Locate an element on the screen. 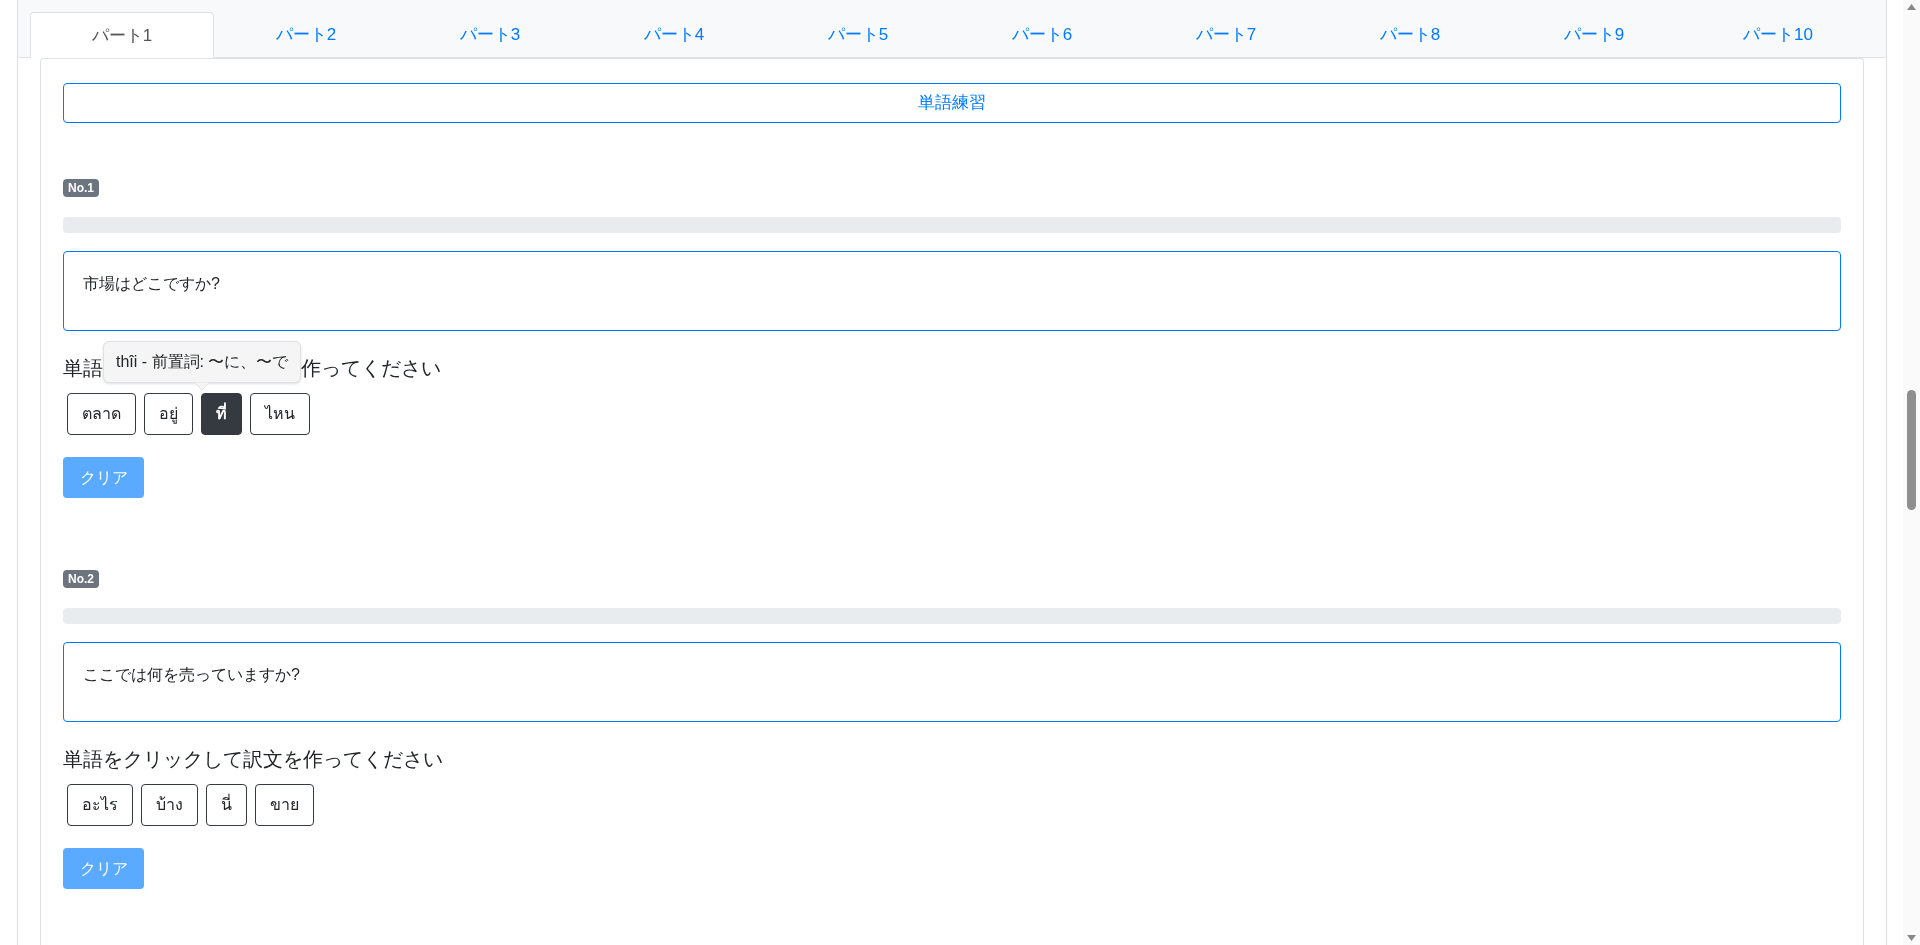 The height and width of the screenshot is (945, 1920). word-button: นี่ is located at coordinates (226, 805).